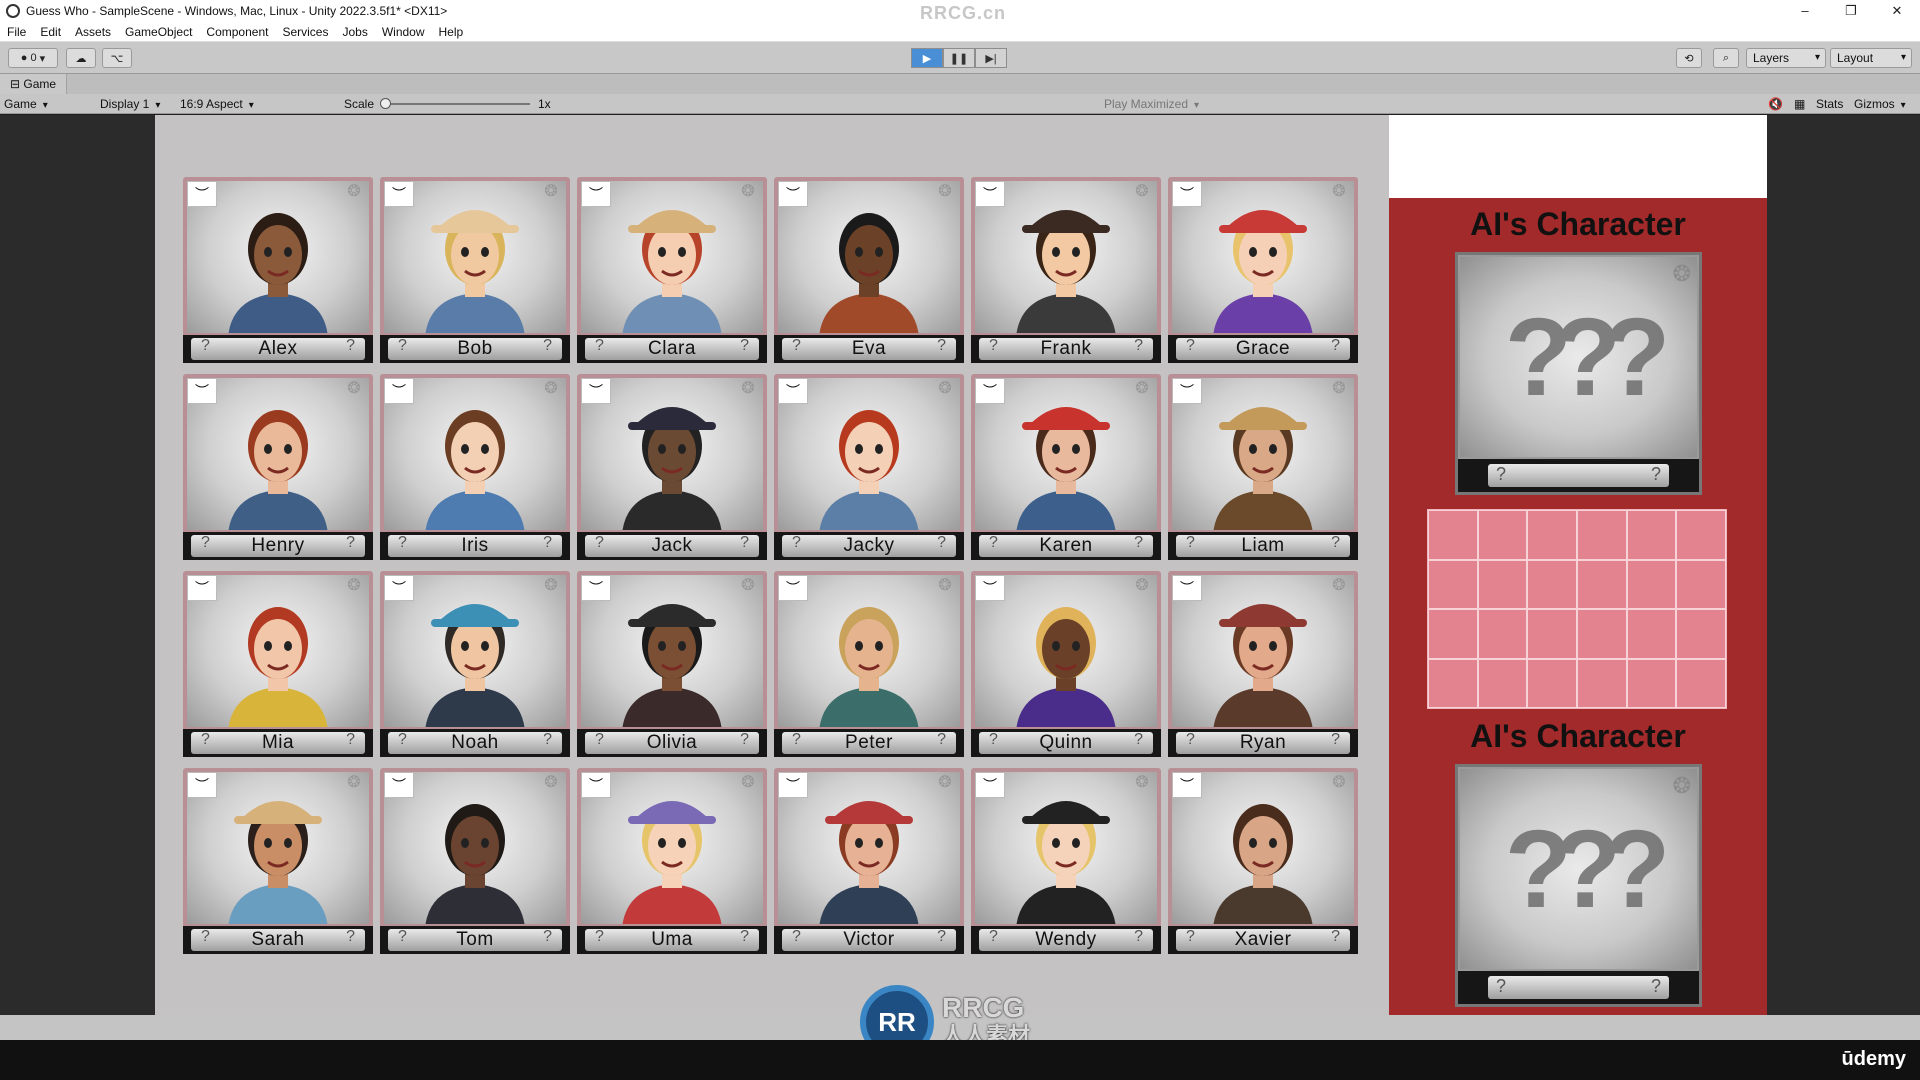 This screenshot has width=1920, height=1080. Describe the element at coordinates (475, 861) in the screenshot. I see `character-card: ︶ ❂ Tom??` at that location.